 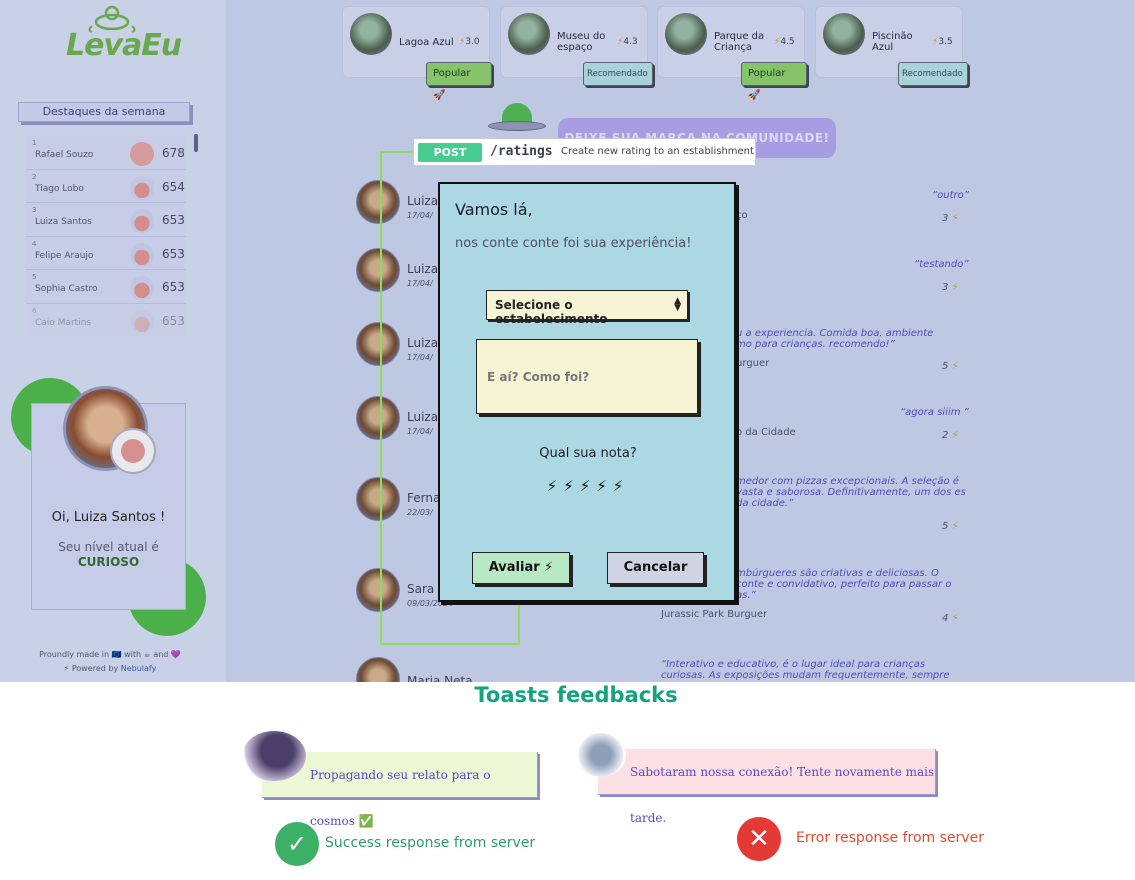 I want to click on rating-question: Qual sua nota?, so click(x=588, y=453).